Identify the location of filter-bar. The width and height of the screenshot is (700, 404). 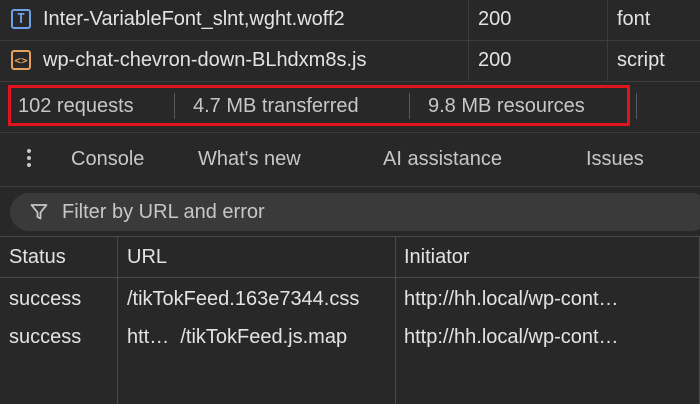
(355, 212).